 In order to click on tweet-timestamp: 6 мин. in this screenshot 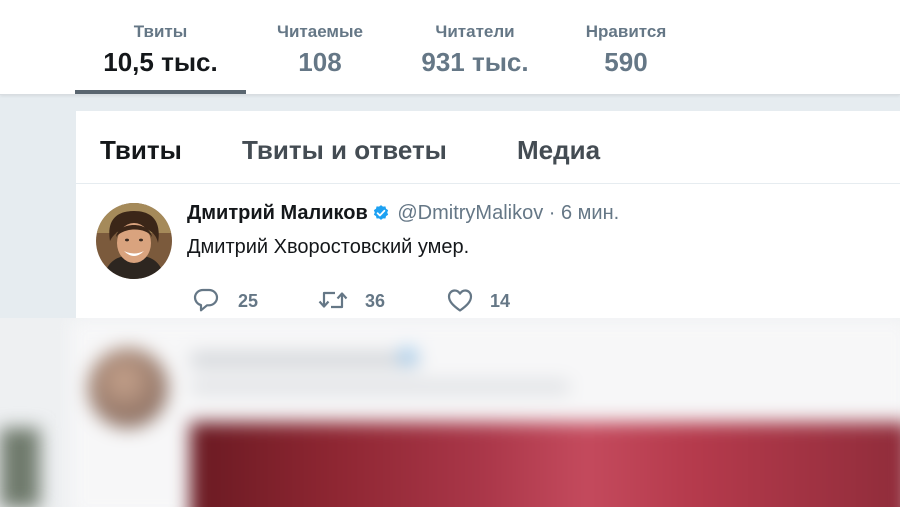, I will do `click(590, 213)`.